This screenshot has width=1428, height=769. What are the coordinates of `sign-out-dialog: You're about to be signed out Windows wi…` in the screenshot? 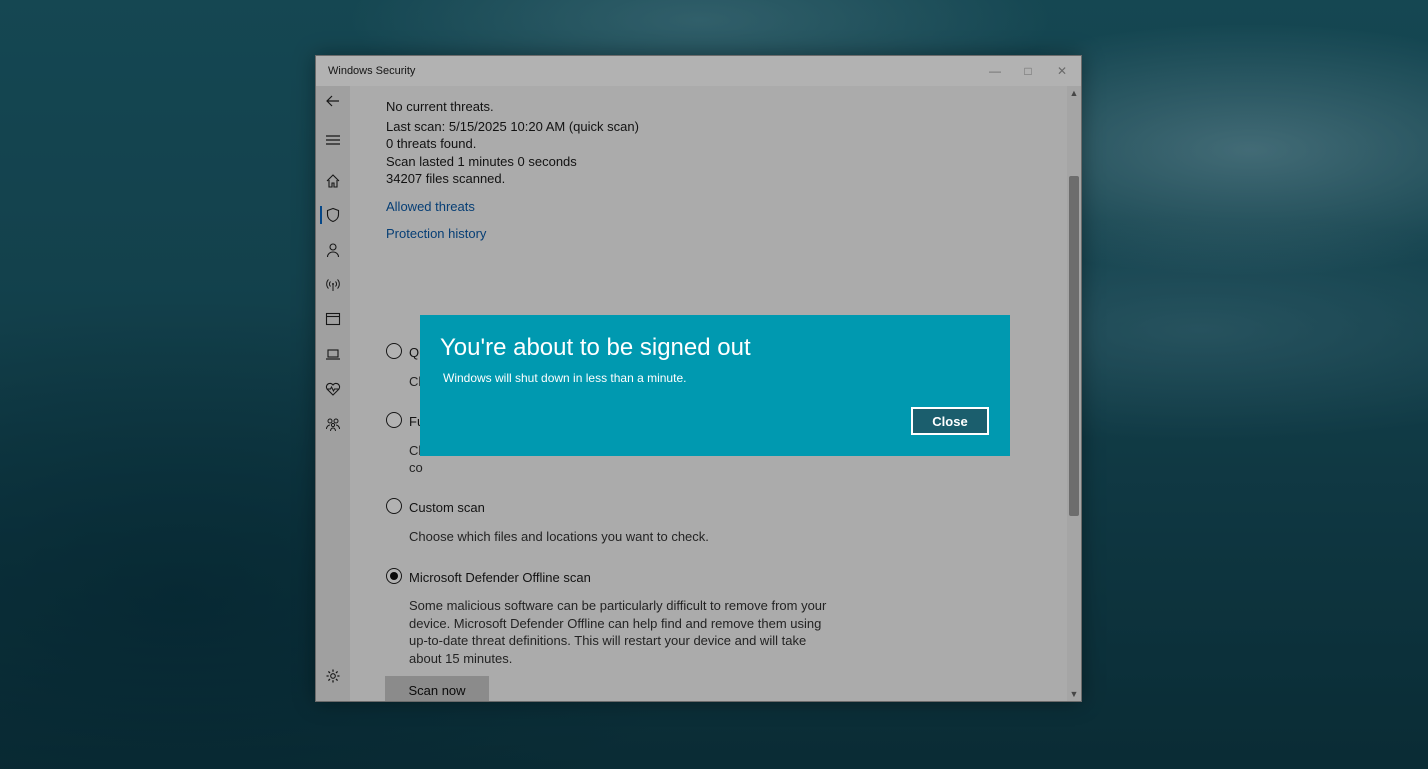 It's located at (715, 385).